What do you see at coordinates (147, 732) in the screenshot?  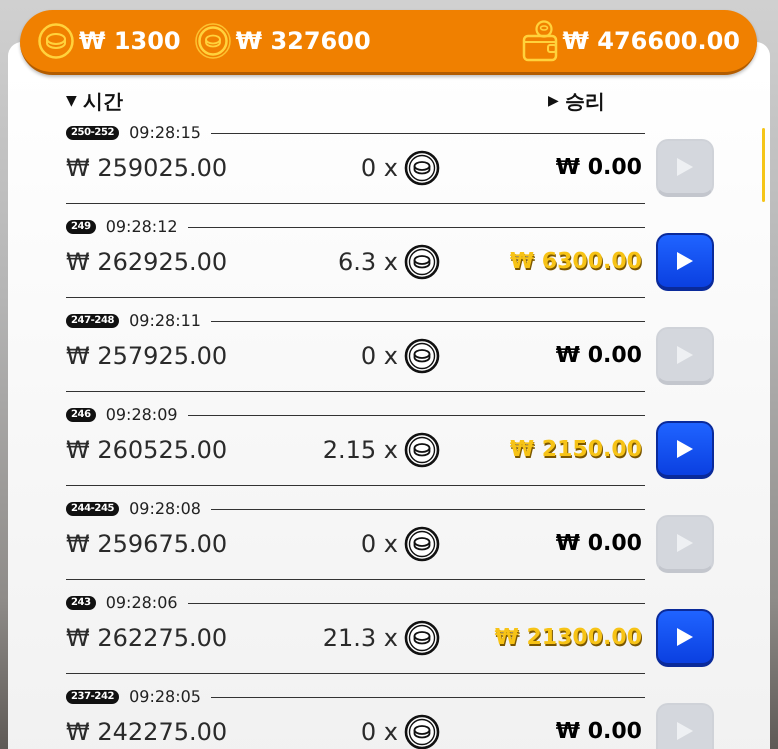 I see `bet-amount: ₩ 242275.00` at bounding box center [147, 732].